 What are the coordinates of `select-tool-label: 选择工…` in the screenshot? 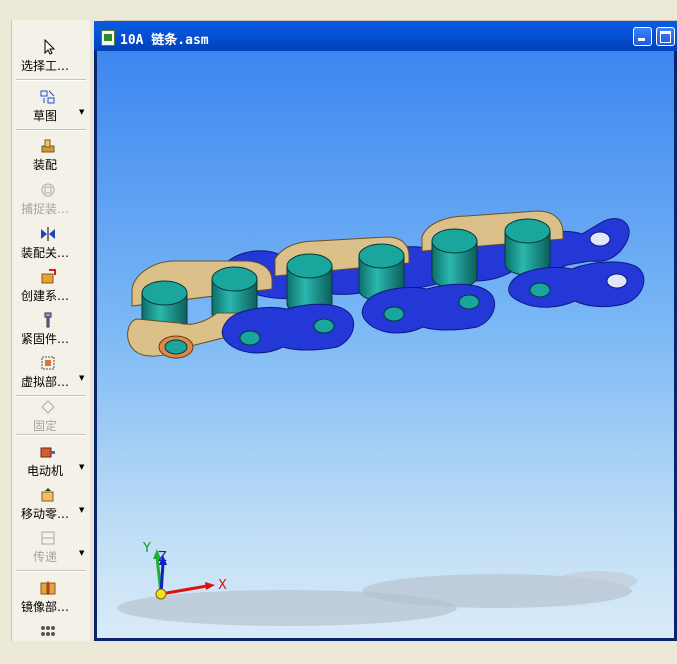 It's located at (44, 66).